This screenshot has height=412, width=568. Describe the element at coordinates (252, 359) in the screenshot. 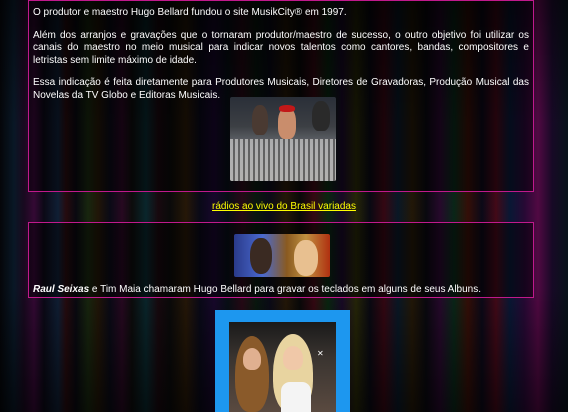

I see `woman-left-face` at that location.